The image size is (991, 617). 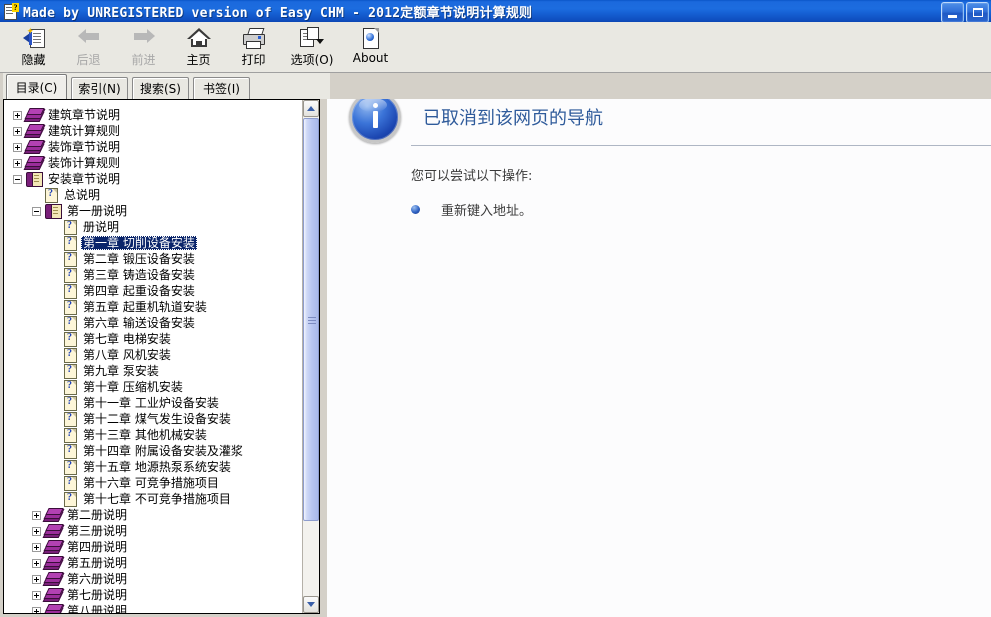 I want to click on maximize-button, so click(x=977, y=12).